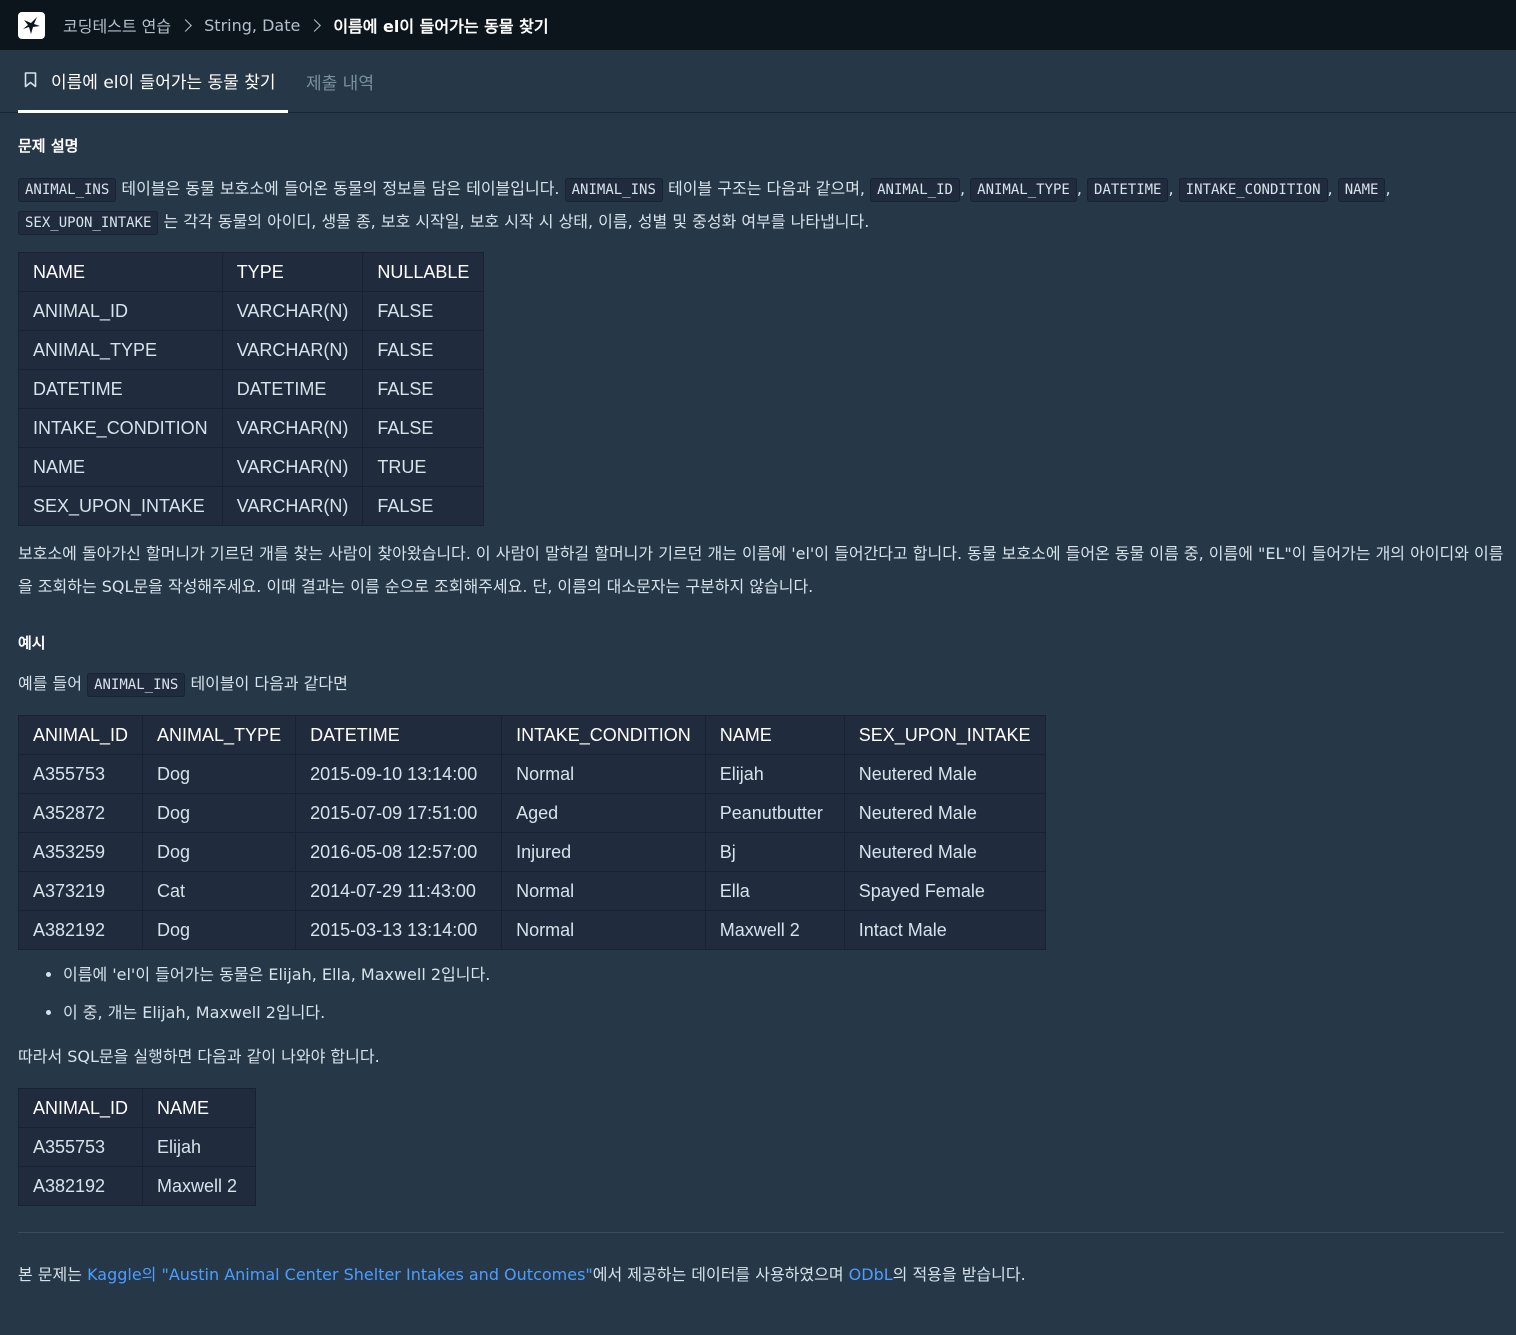 Image resolution: width=1516 pixels, height=1335 pixels. Describe the element at coordinates (761, 1232) in the screenshot. I see `divider` at that location.